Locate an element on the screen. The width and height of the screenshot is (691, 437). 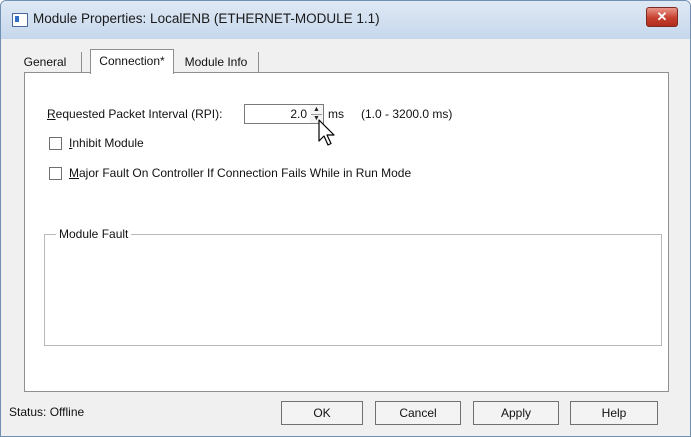
ok-button: OK is located at coordinates (322, 413).